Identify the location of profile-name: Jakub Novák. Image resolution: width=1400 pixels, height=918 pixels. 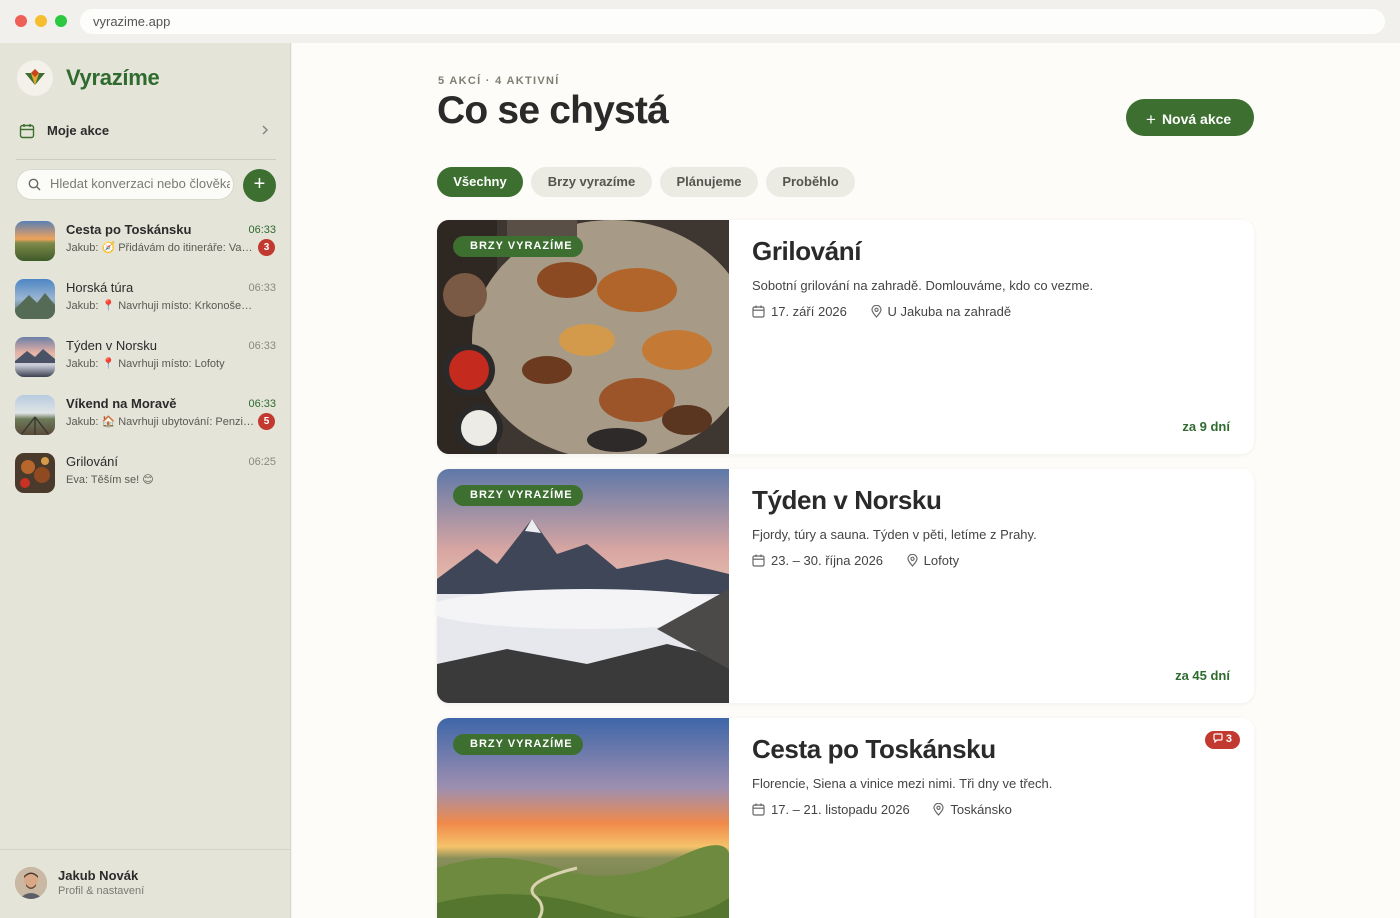
(98, 875).